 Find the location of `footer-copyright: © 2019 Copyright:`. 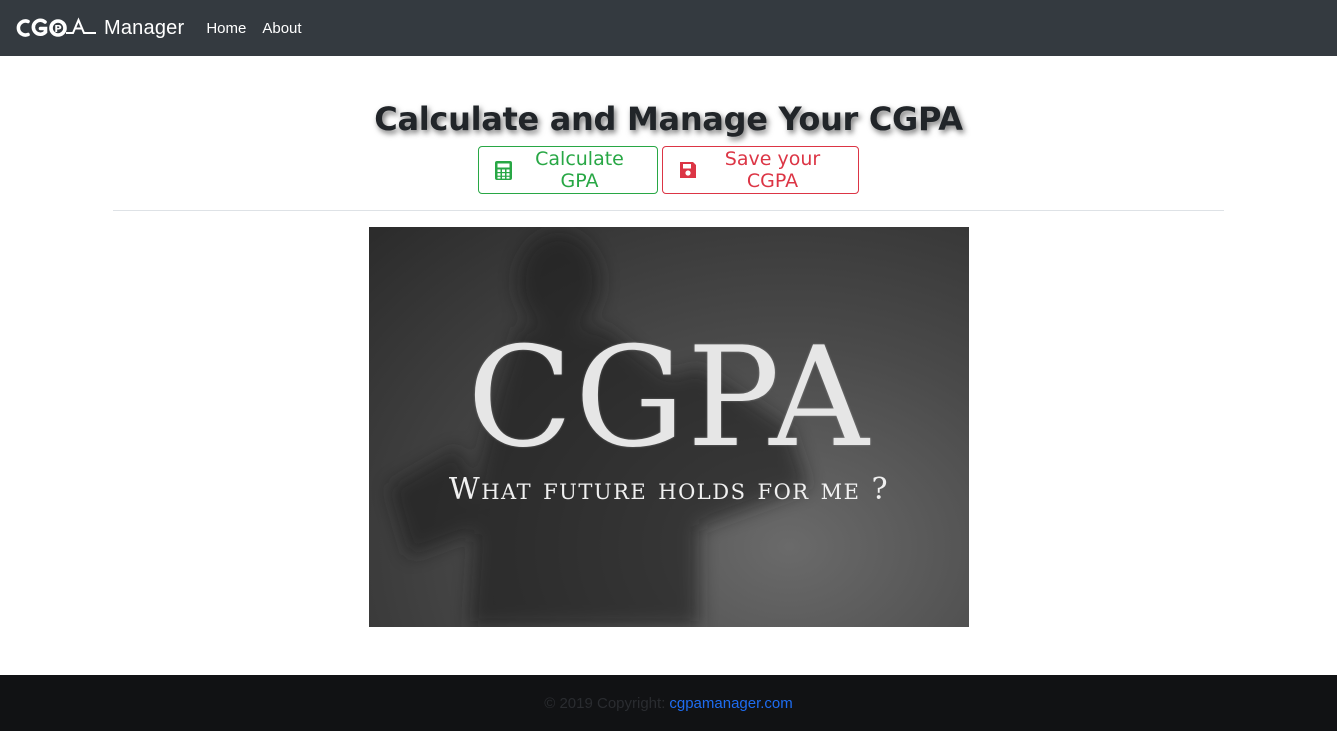

footer-copyright: © 2019 Copyright: is located at coordinates (605, 703).